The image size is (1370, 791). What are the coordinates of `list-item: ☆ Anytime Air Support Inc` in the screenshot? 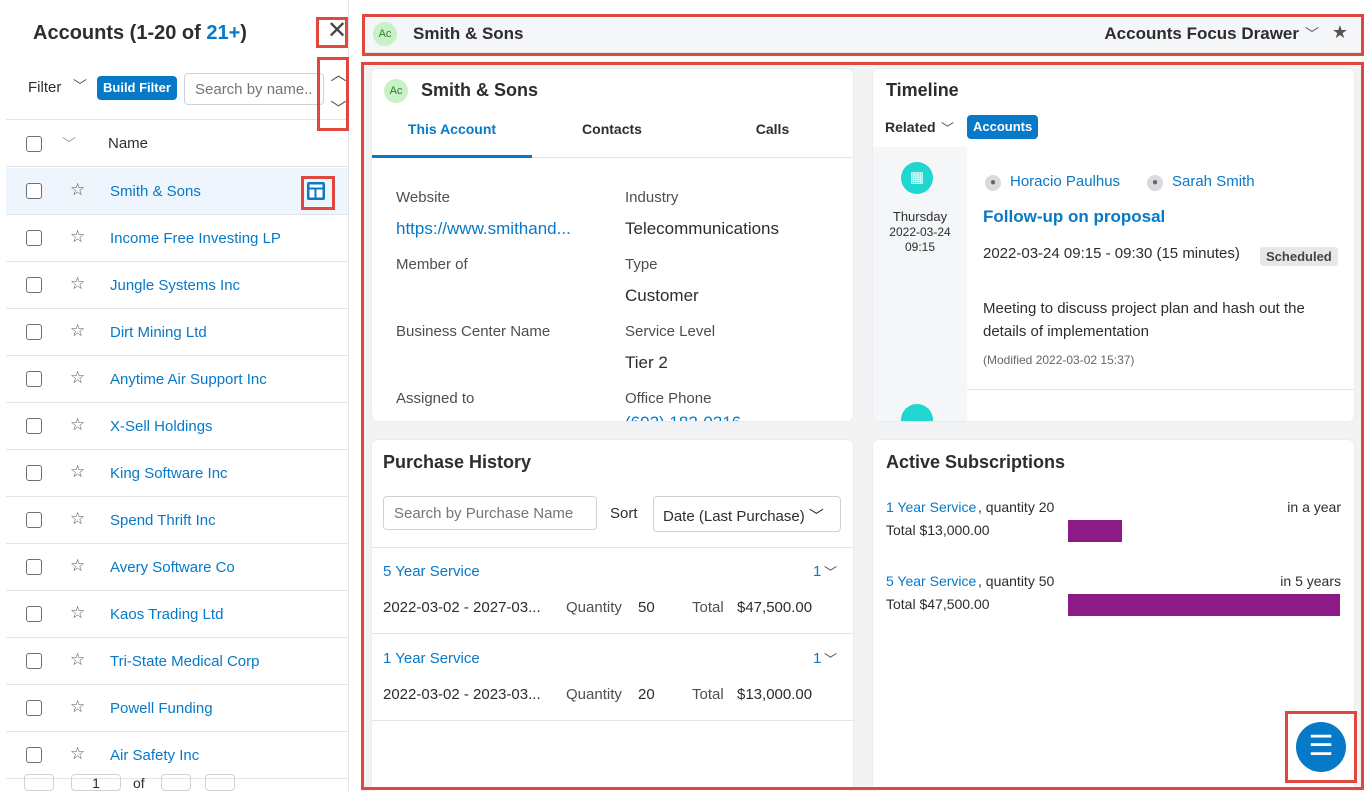 It's located at (177, 379).